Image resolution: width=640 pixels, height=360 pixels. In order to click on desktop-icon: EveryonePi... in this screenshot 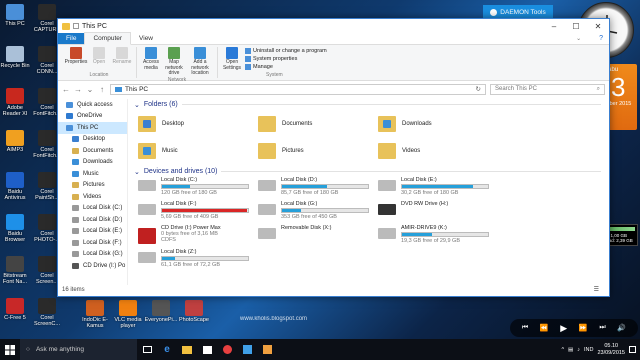, I will do `click(161, 311)`.